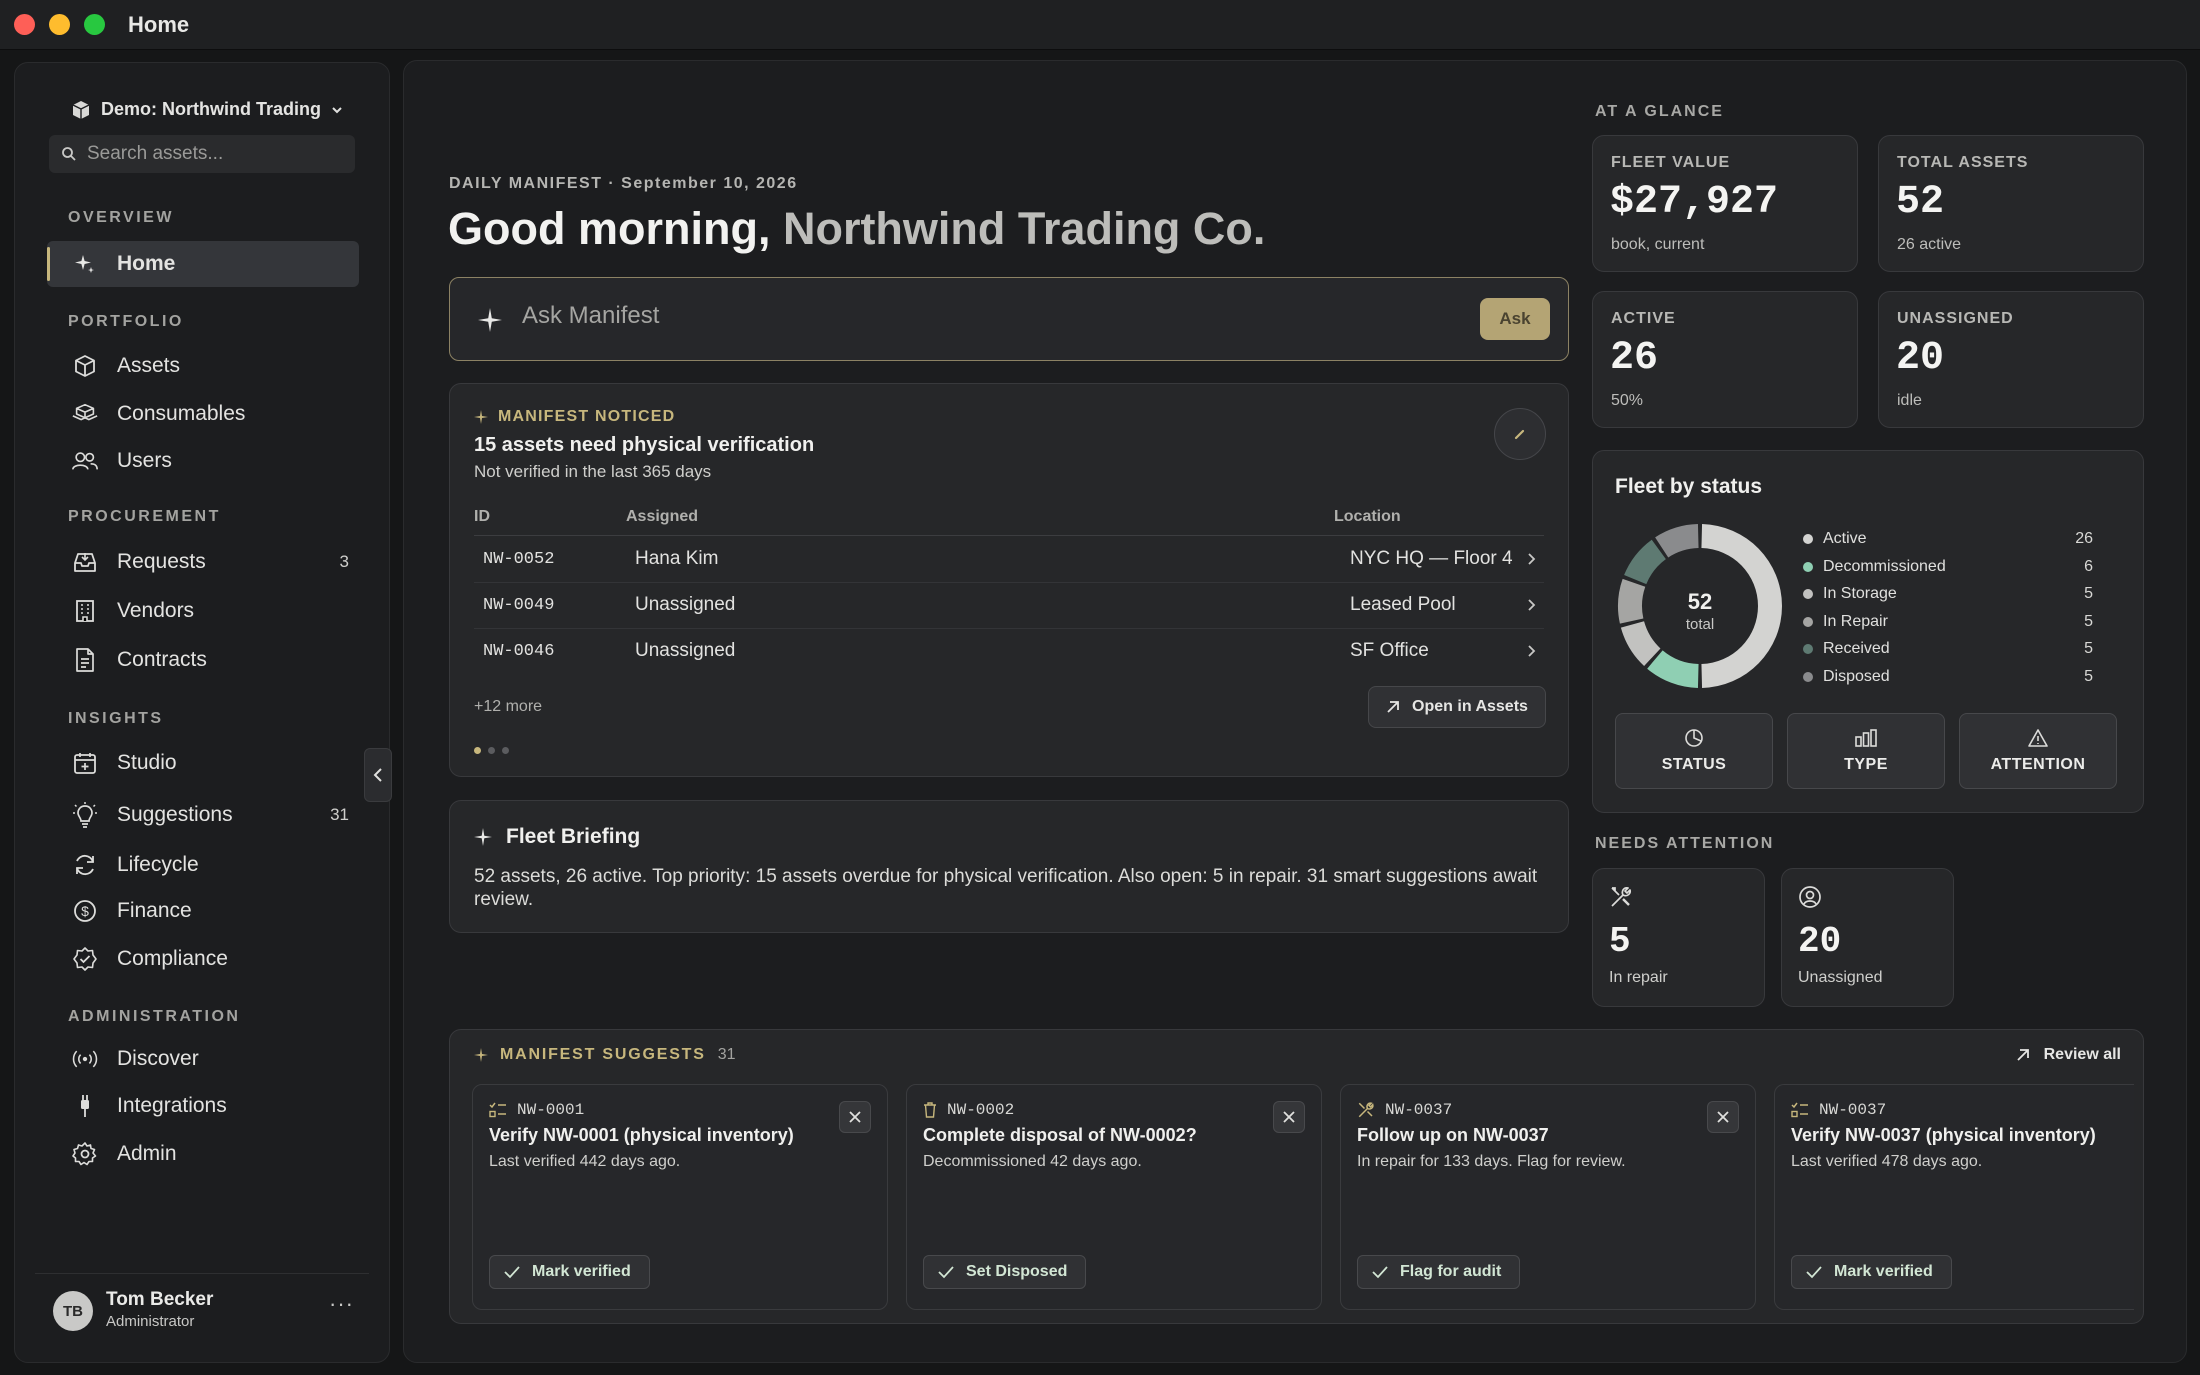 Image resolution: width=2200 pixels, height=1375 pixels. Describe the element at coordinates (203, 660) in the screenshot. I see `sidebar-item-contracts: Contracts` at that location.